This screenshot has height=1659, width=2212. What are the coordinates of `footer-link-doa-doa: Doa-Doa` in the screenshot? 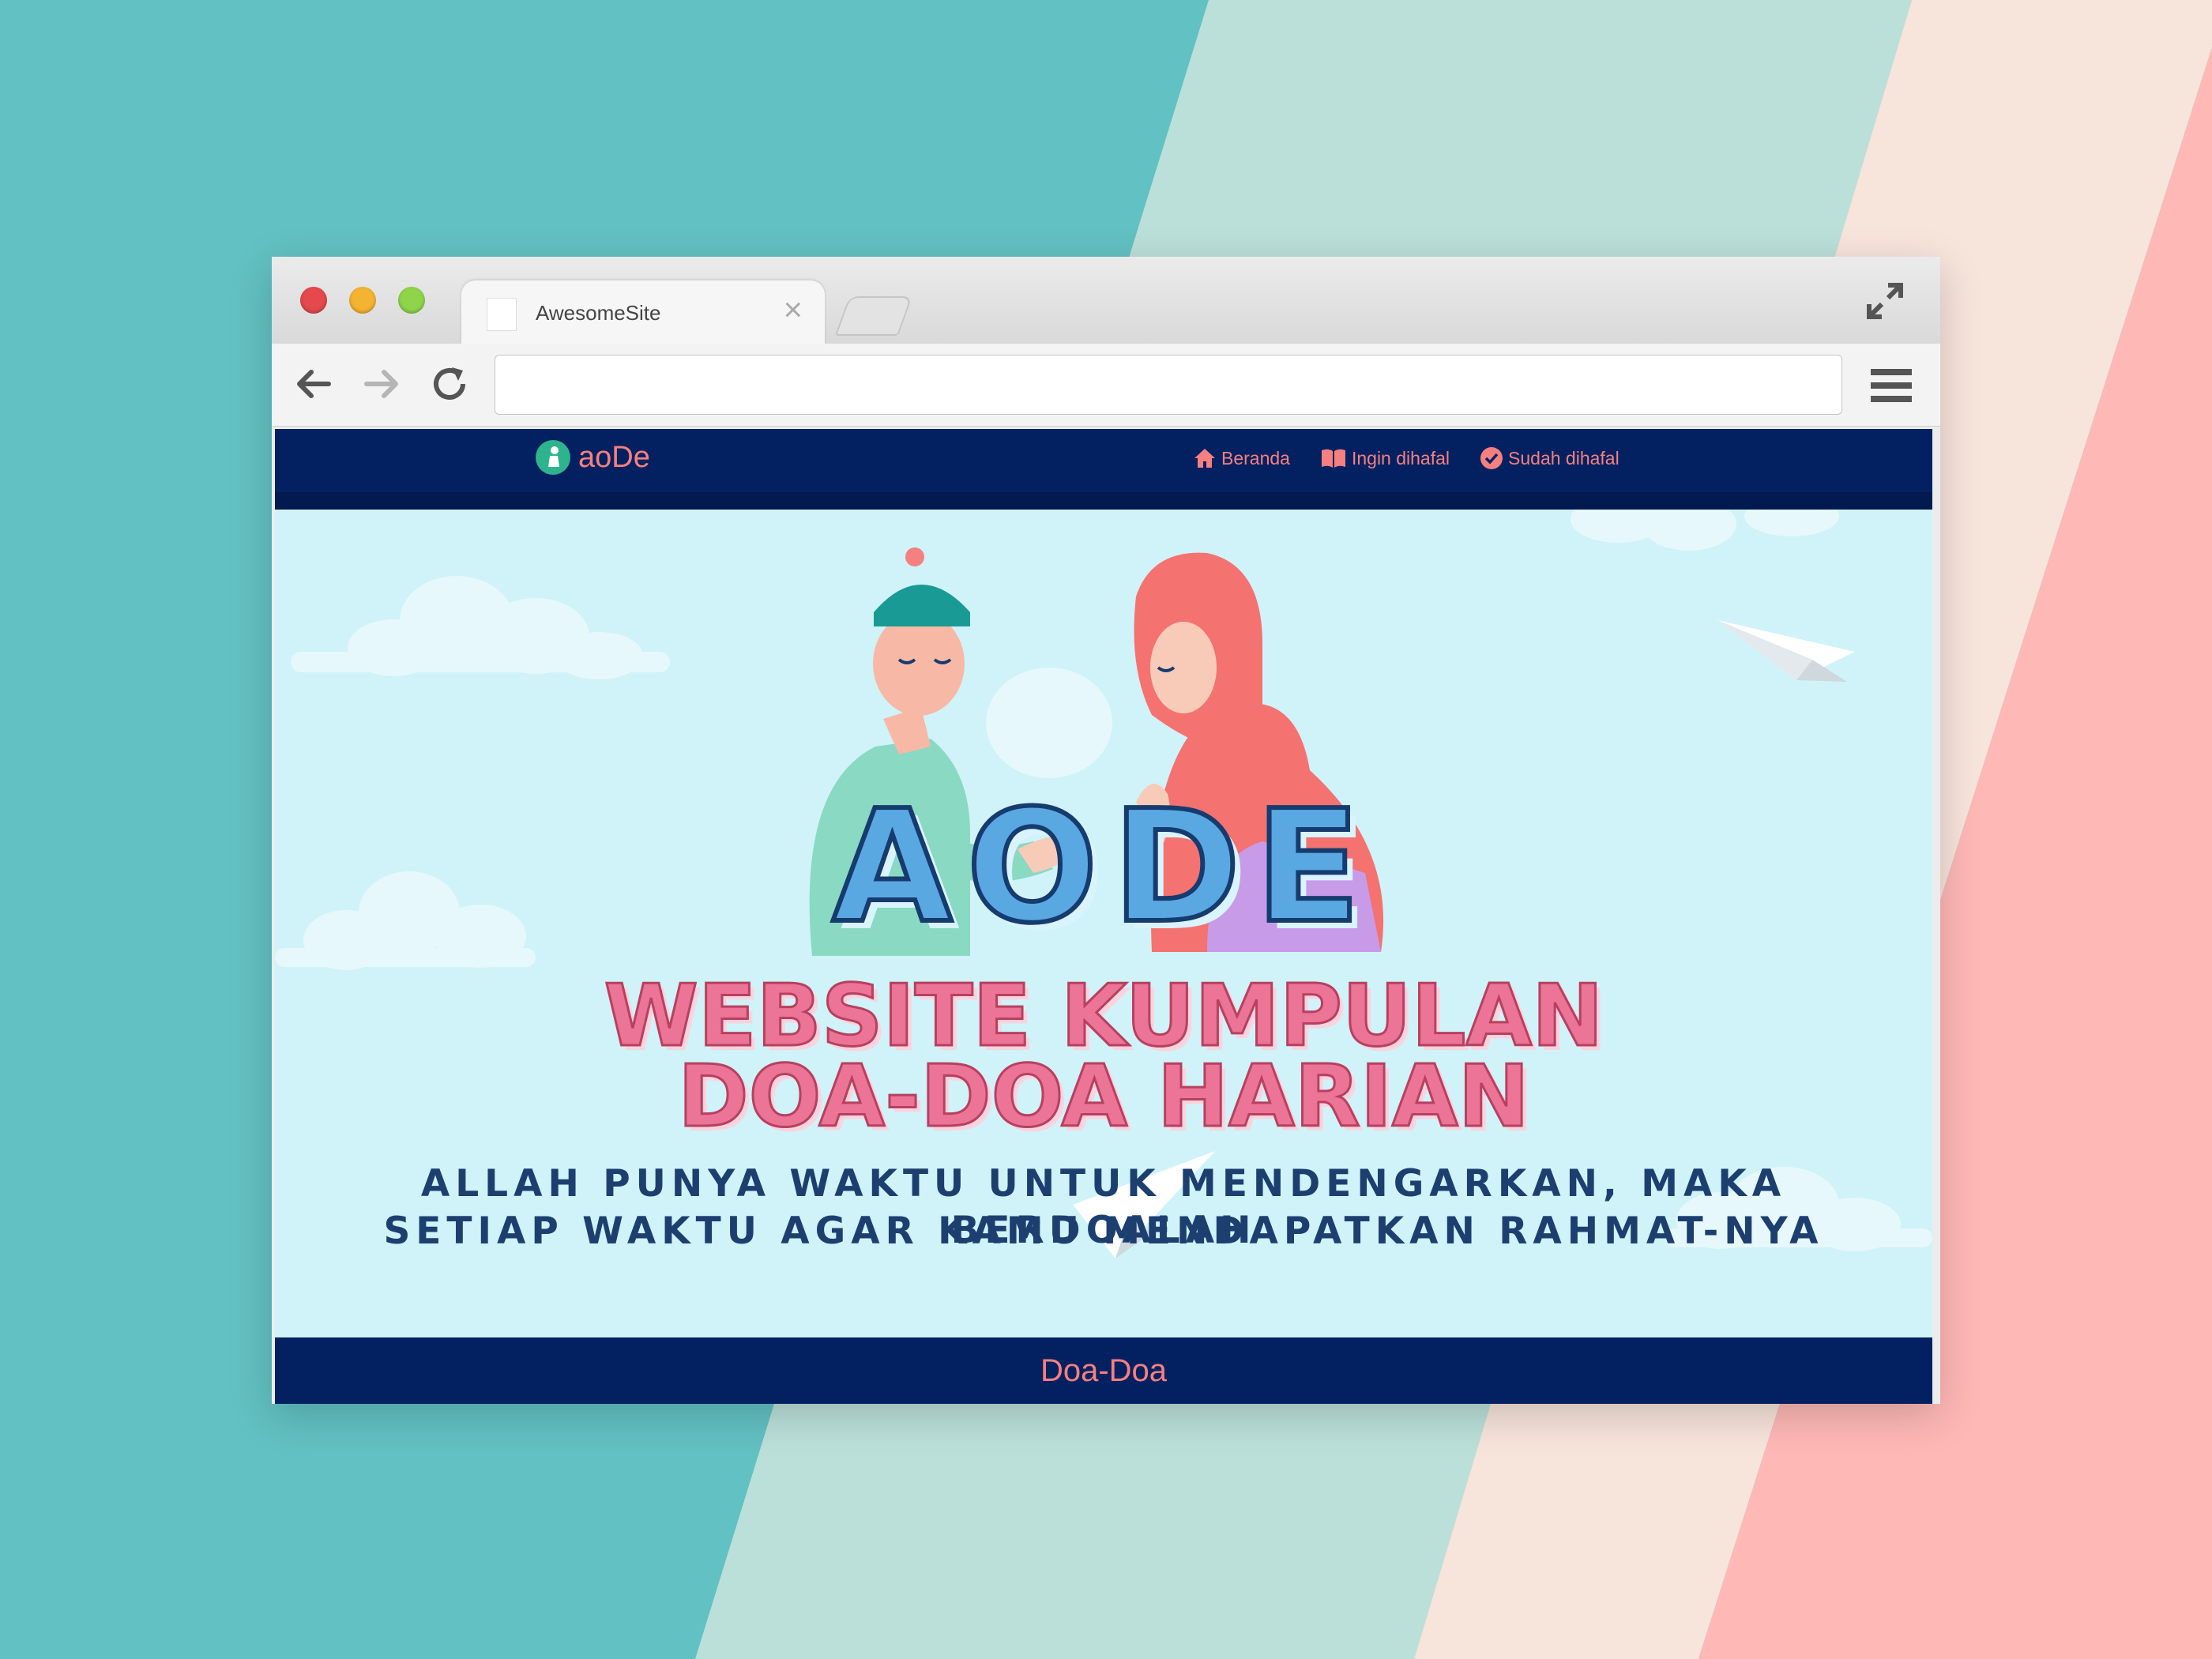 It's located at (1103, 1371).